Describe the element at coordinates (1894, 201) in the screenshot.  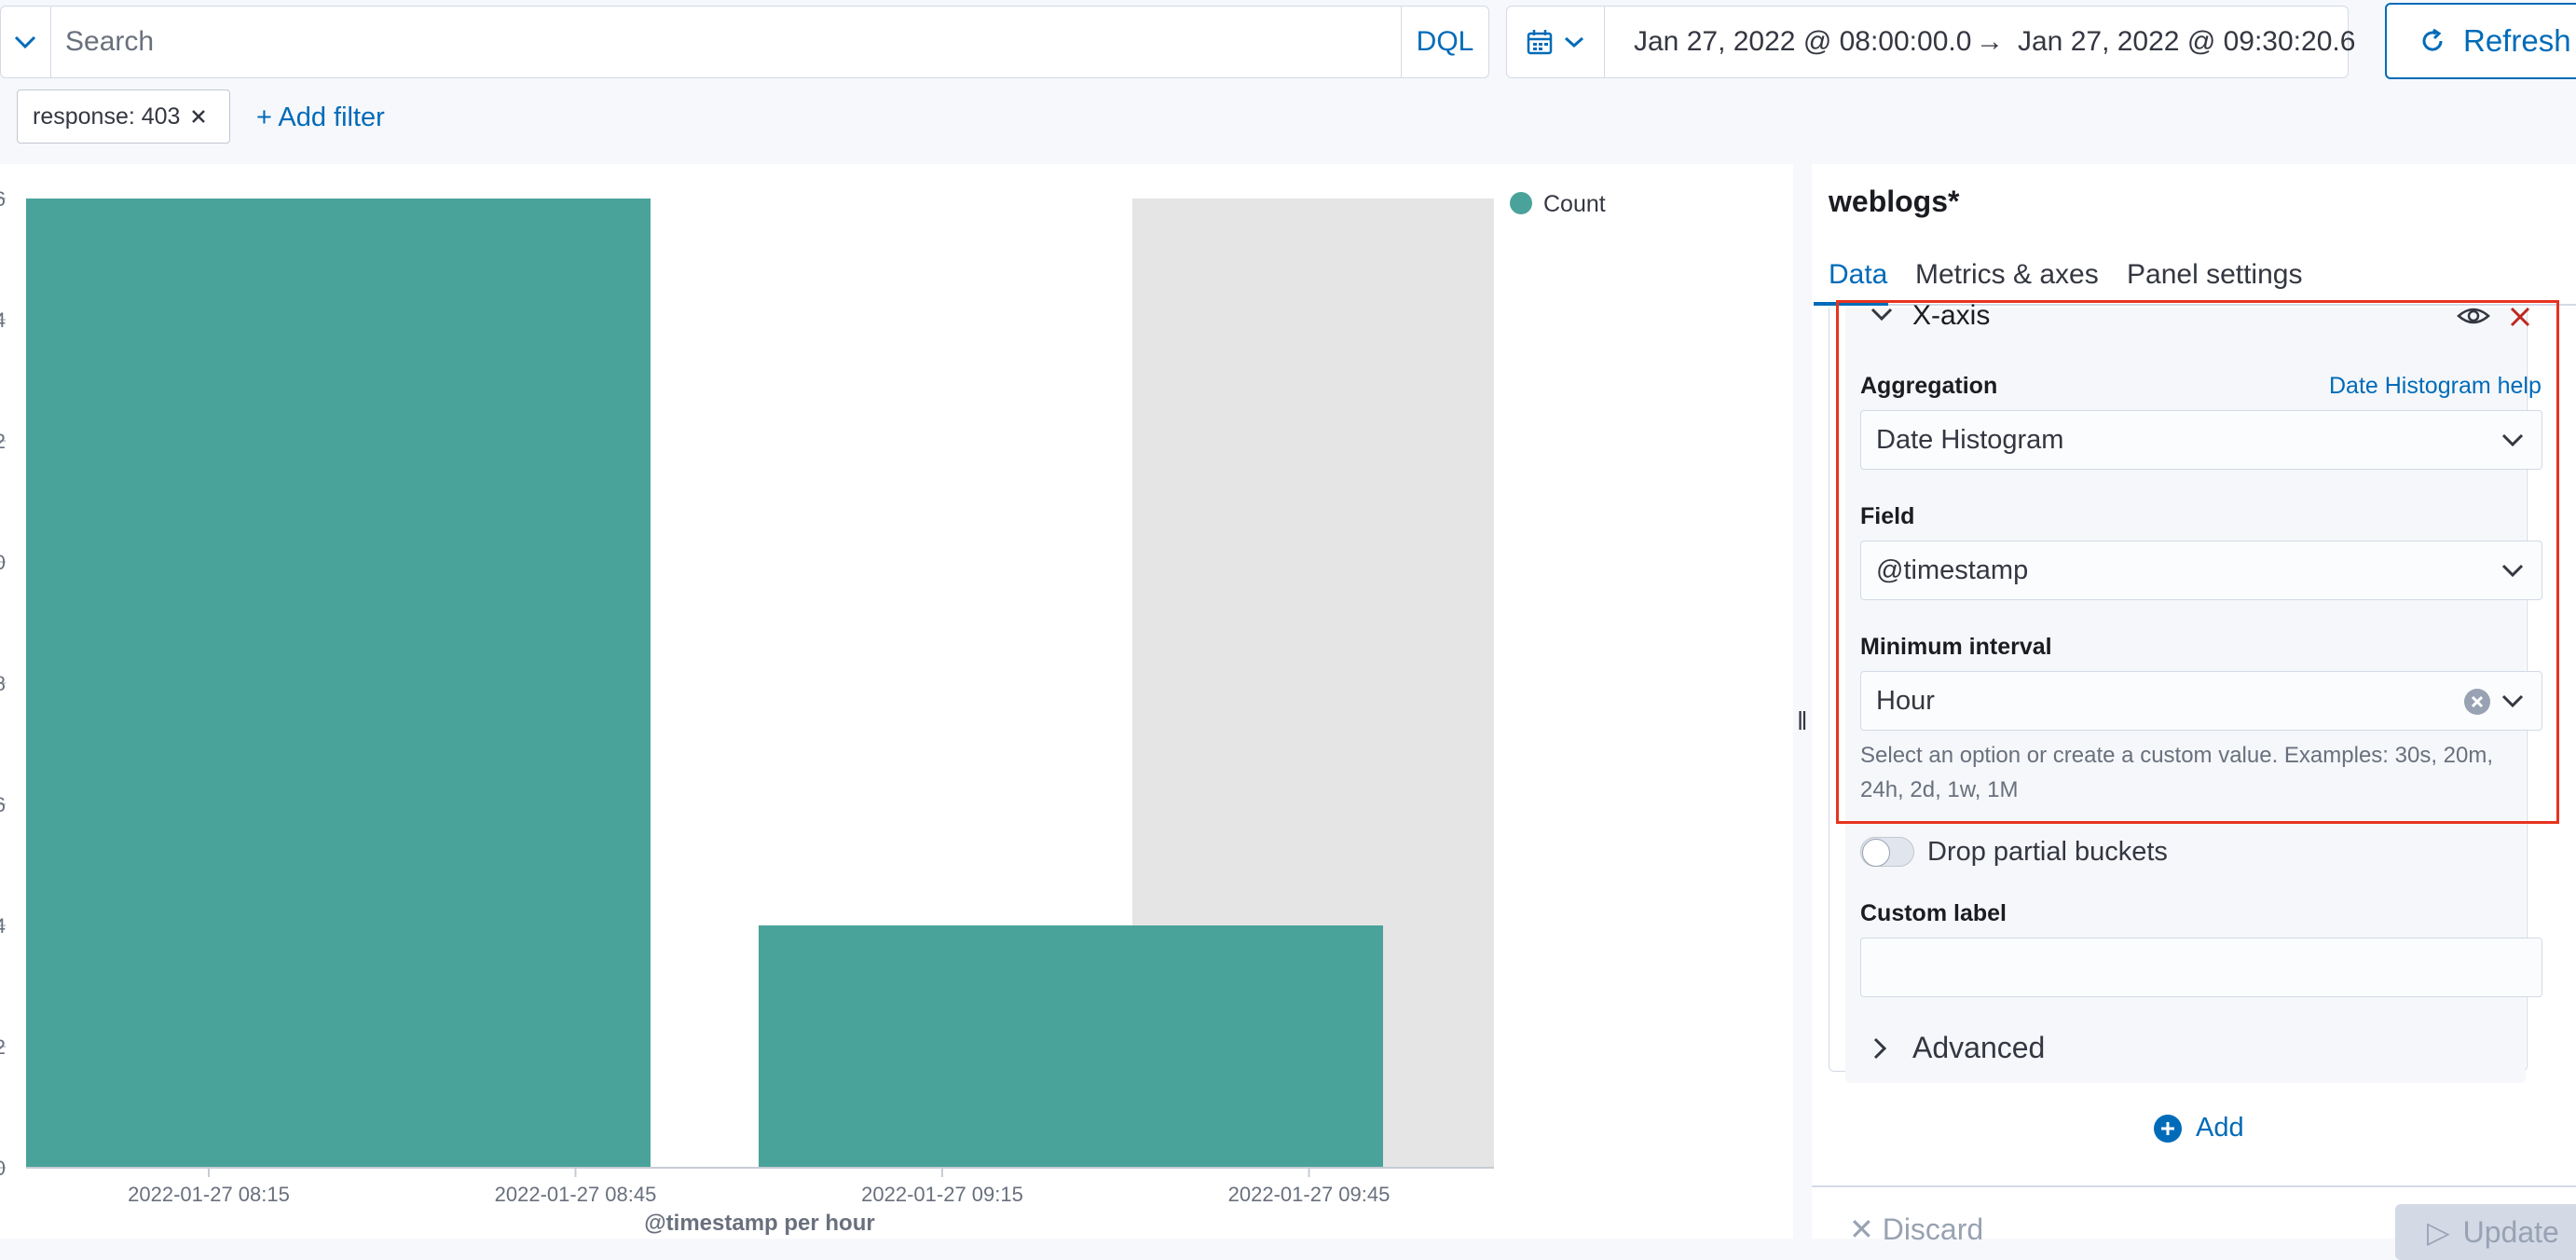
I see `index-pattern-title: weblogs*` at that location.